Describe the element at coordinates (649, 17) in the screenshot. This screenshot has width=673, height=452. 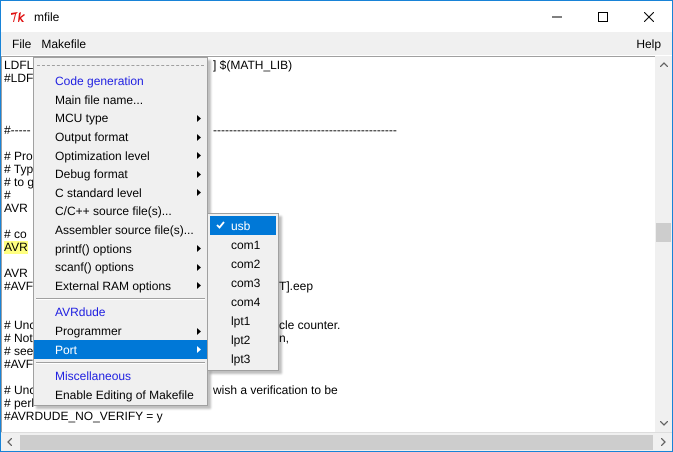
I see `close-icon` at that location.